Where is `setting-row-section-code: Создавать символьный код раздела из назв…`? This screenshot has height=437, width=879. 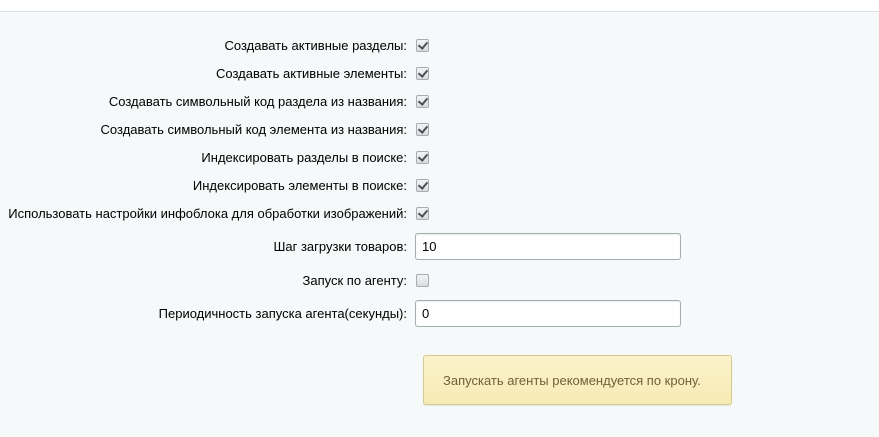
setting-row-section-code: Создавать символьный код раздела из назв… is located at coordinates (439, 101).